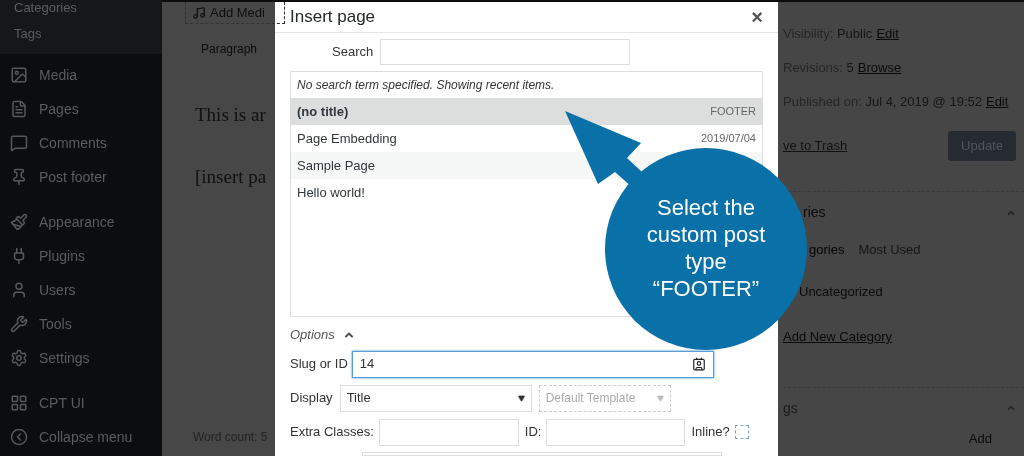 This screenshot has height=456, width=1024. Describe the element at coordinates (533, 432) in the screenshot. I see `id-label: ID:` at that location.